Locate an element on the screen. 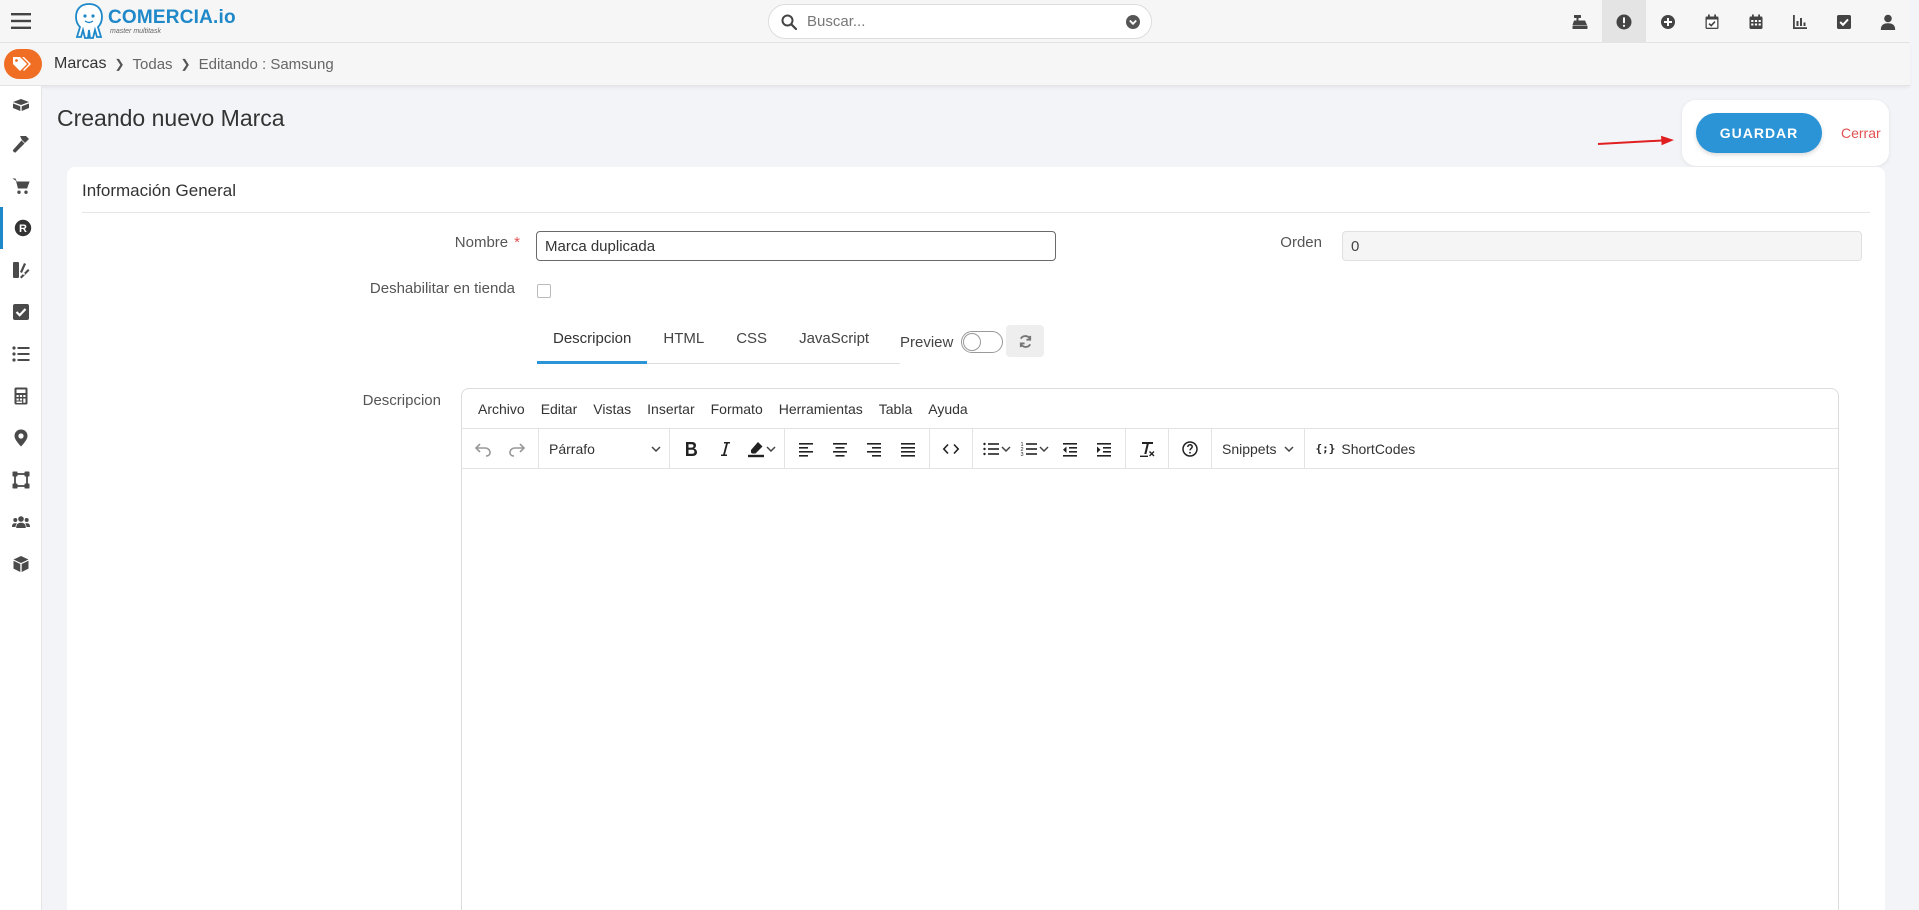 This screenshot has width=1919, height=910. order-label: Orden is located at coordinates (1301, 242).